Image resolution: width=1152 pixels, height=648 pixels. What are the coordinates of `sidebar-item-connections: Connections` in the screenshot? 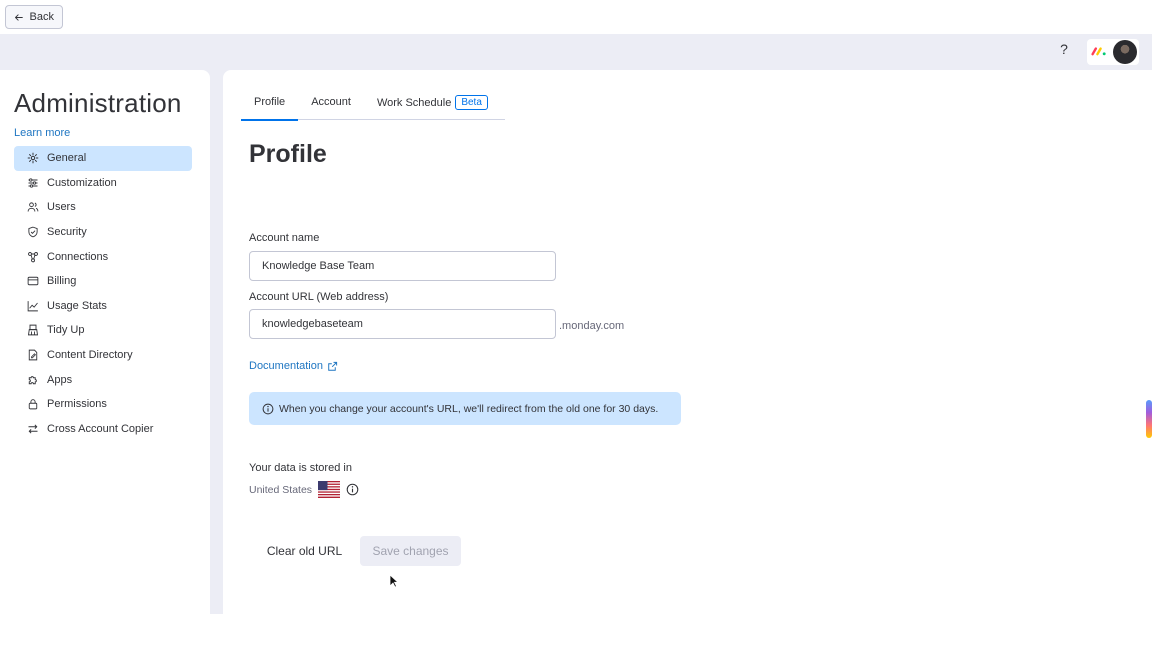 It's located at (103, 256).